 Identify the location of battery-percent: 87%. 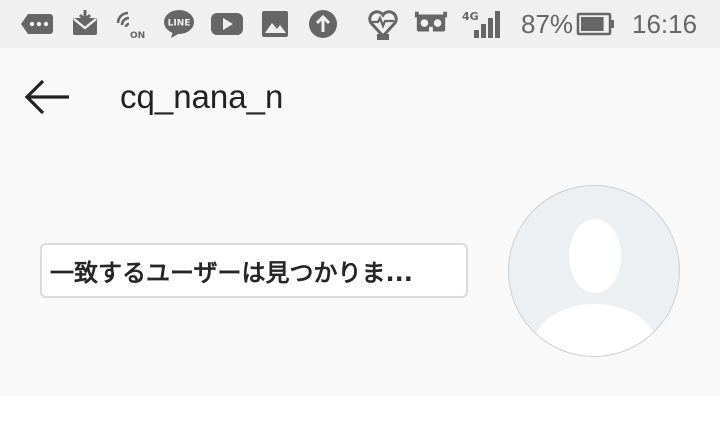
(547, 24).